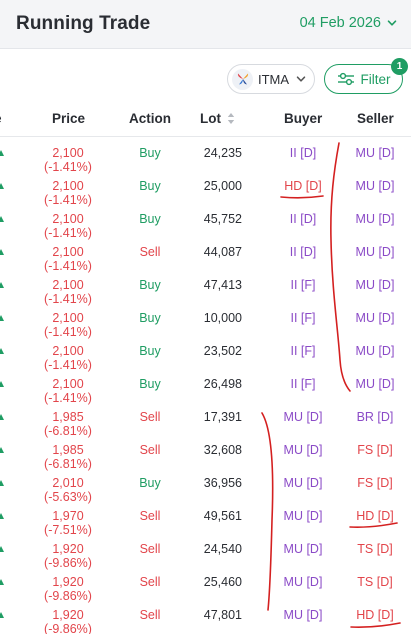  What do you see at coordinates (205, 485) in the screenshot?
I see `table-row: 2,010 (-5.63%) Buy 36,956 MU [D] FS [D]` at bounding box center [205, 485].